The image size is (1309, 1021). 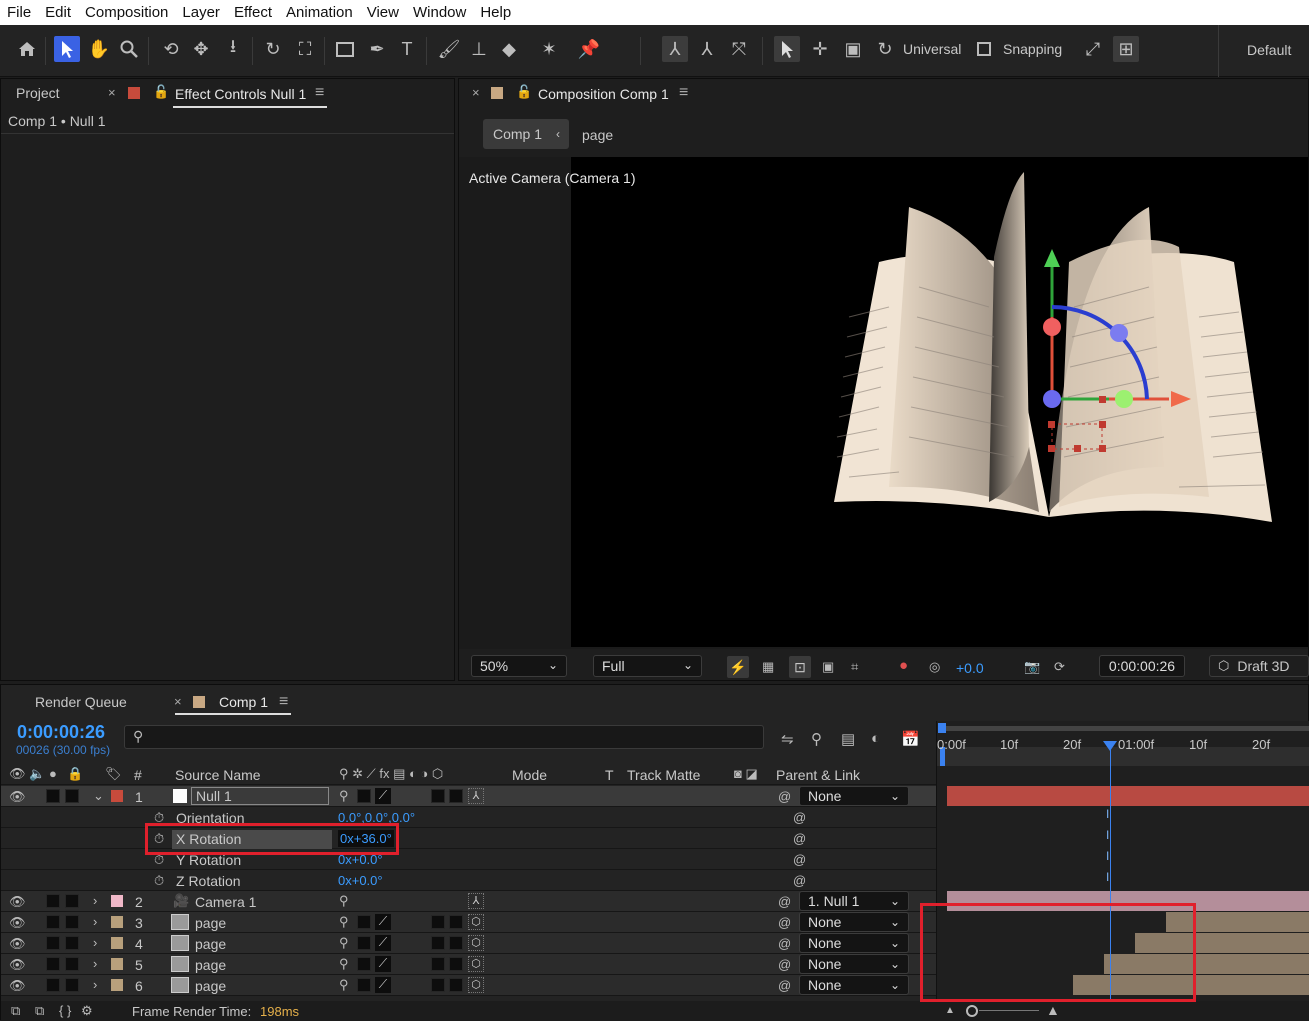 I want to click on rotation-tool-icon: ↻, so click(x=273, y=49).